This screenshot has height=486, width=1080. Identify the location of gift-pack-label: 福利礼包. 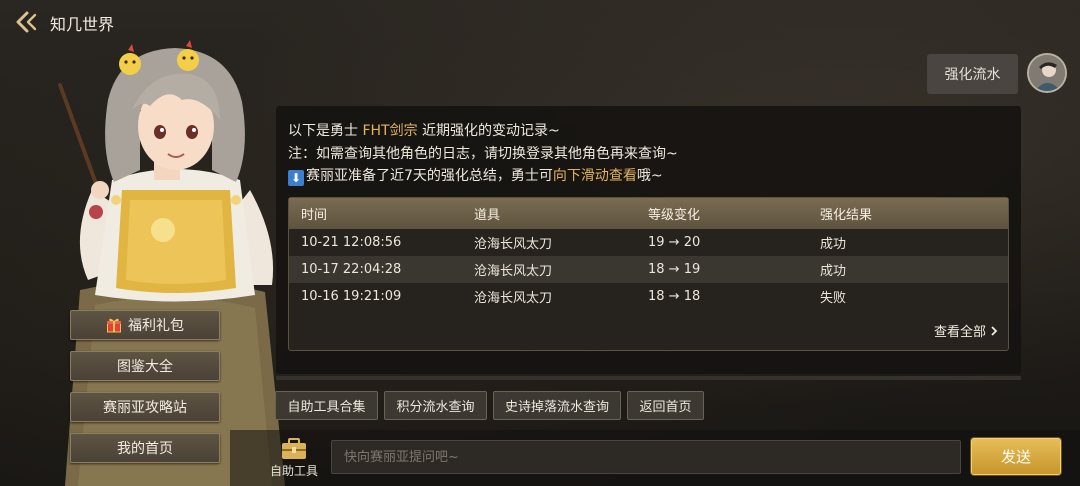
(156, 326).